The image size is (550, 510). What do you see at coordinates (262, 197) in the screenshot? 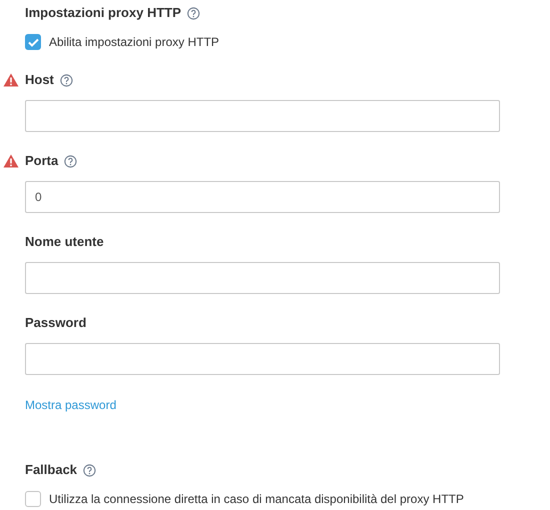
I see `input-field: 0` at bounding box center [262, 197].